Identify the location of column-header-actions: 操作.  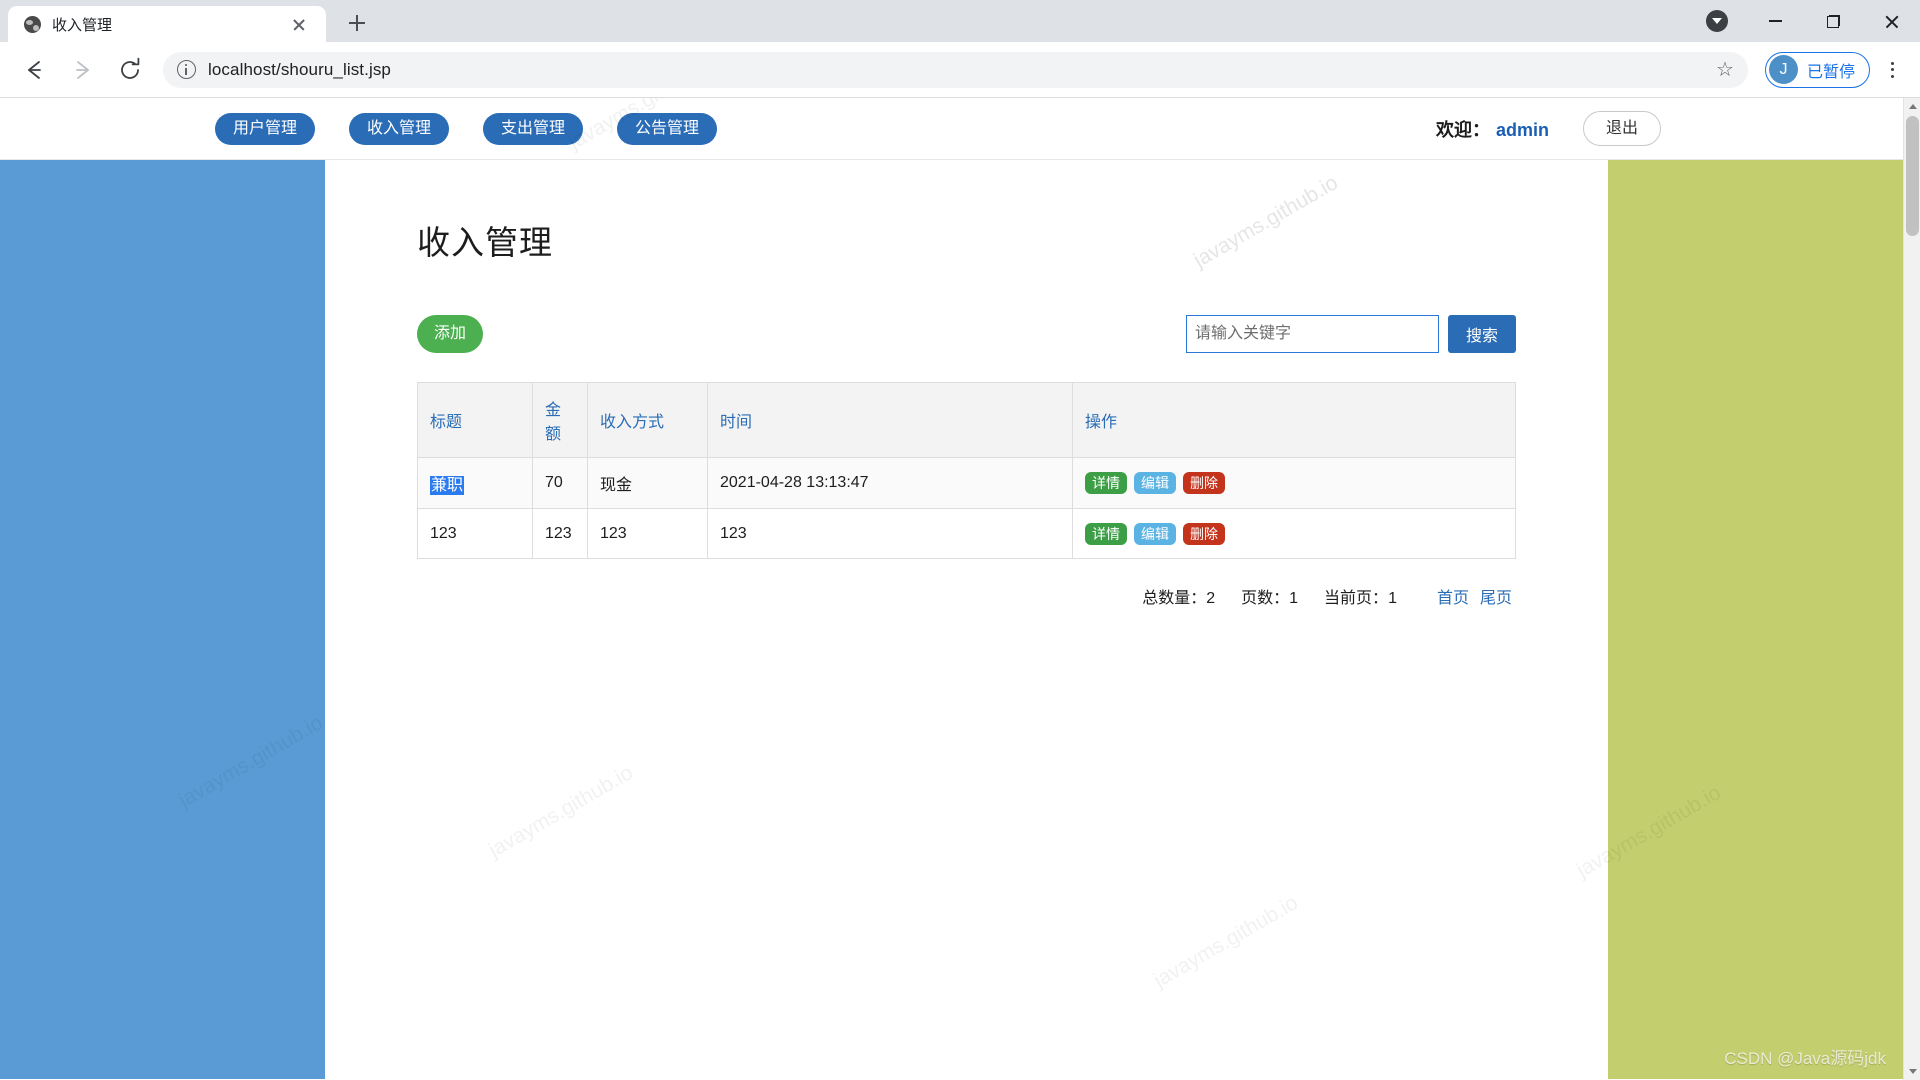
(1294, 420).